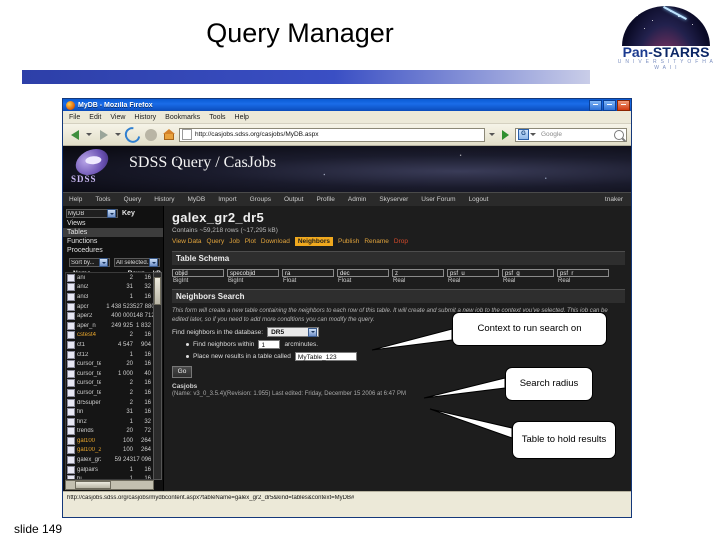 The width and height of the screenshot is (720, 540). What do you see at coordinates (564, 440) in the screenshot?
I see `callout-table-to-hold-results: Table to hold results` at bounding box center [564, 440].